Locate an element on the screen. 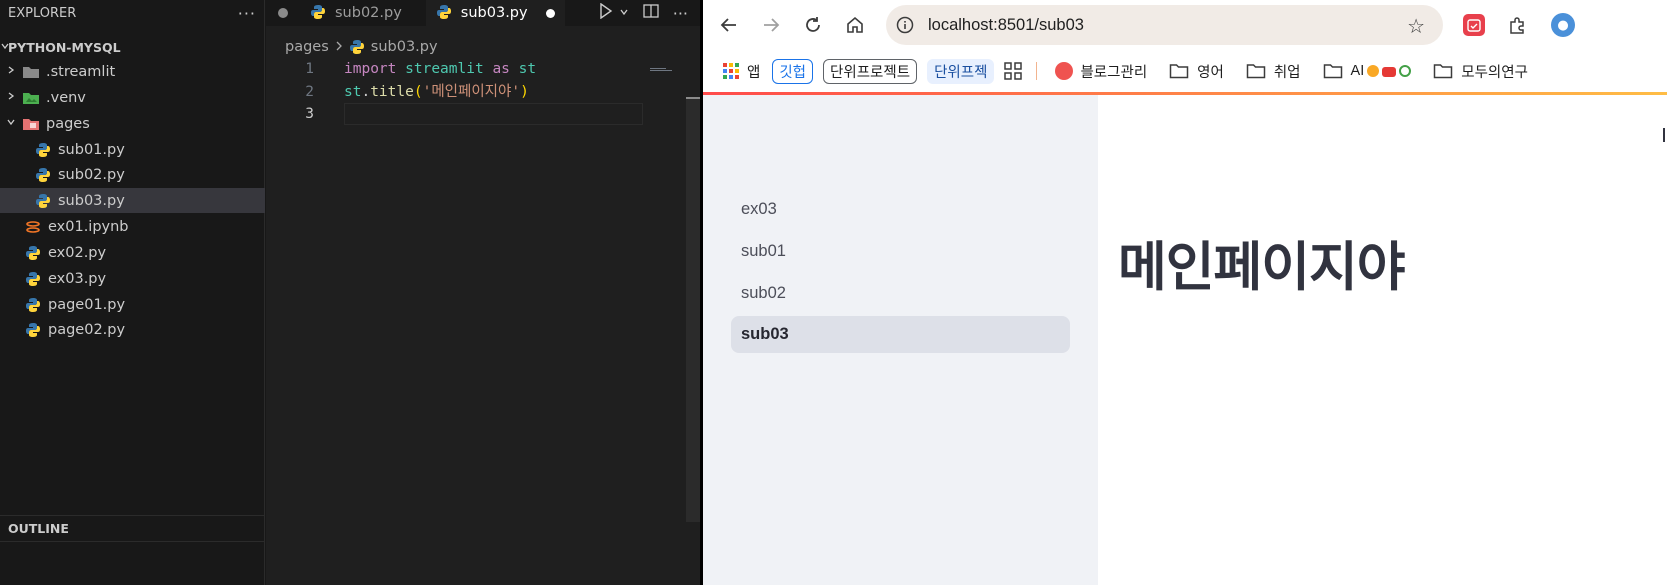  outline-section-header: OUTLINE is located at coordinates (132, 528).